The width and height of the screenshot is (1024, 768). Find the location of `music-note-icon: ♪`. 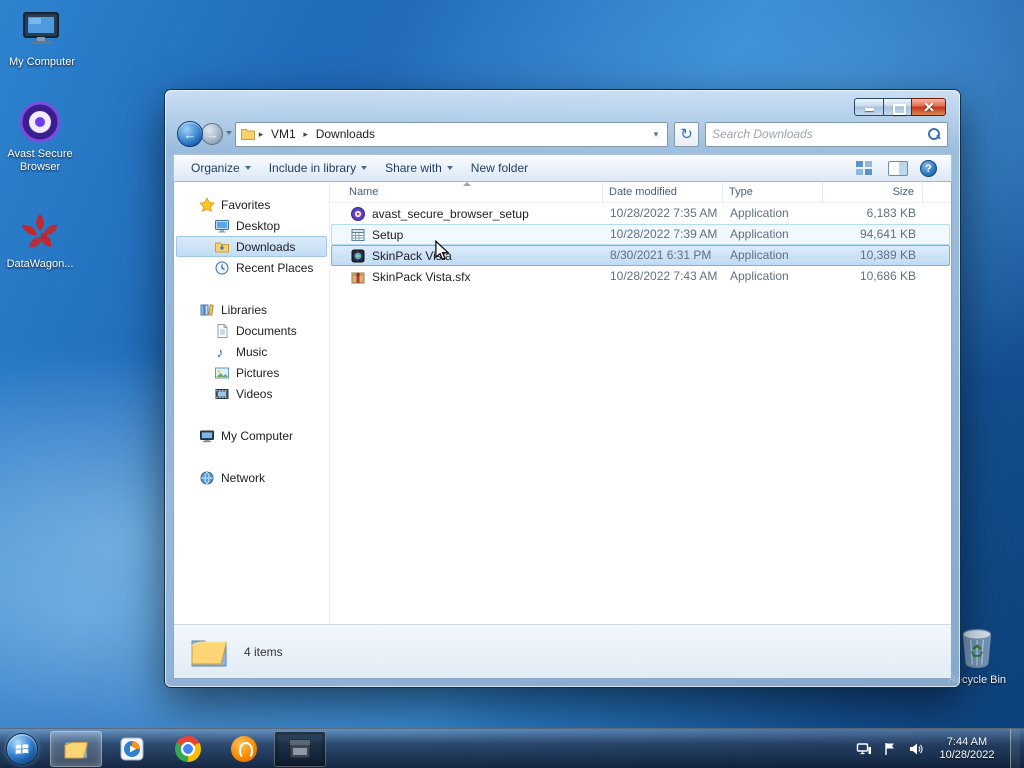

music-note-icon: ♪ is located at coordinates (222, 352).